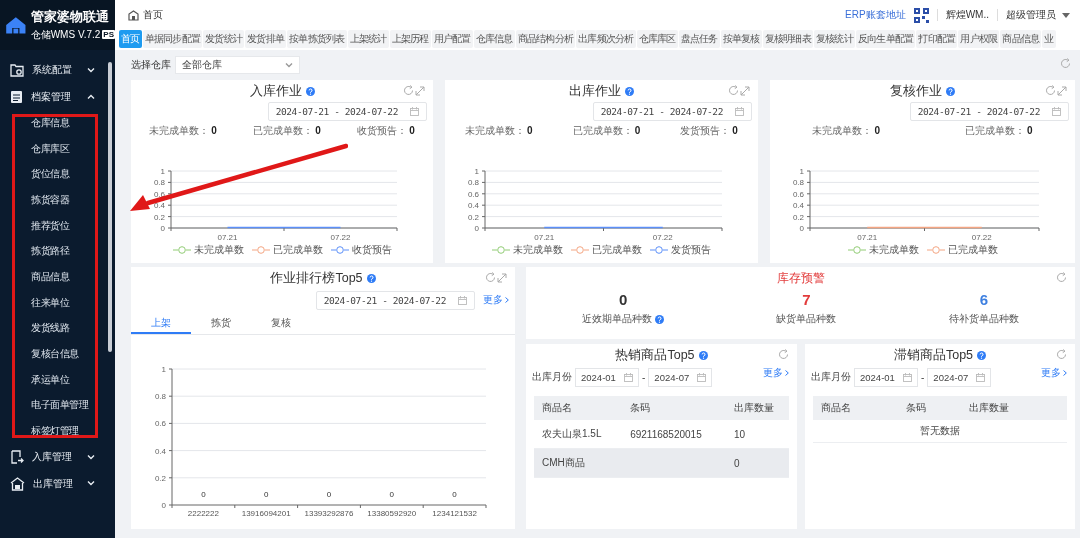  What do you see at coordinates (657, 39) in the screenshot?
I see `tab: 仓库库区` at bounding box center [657, 39].